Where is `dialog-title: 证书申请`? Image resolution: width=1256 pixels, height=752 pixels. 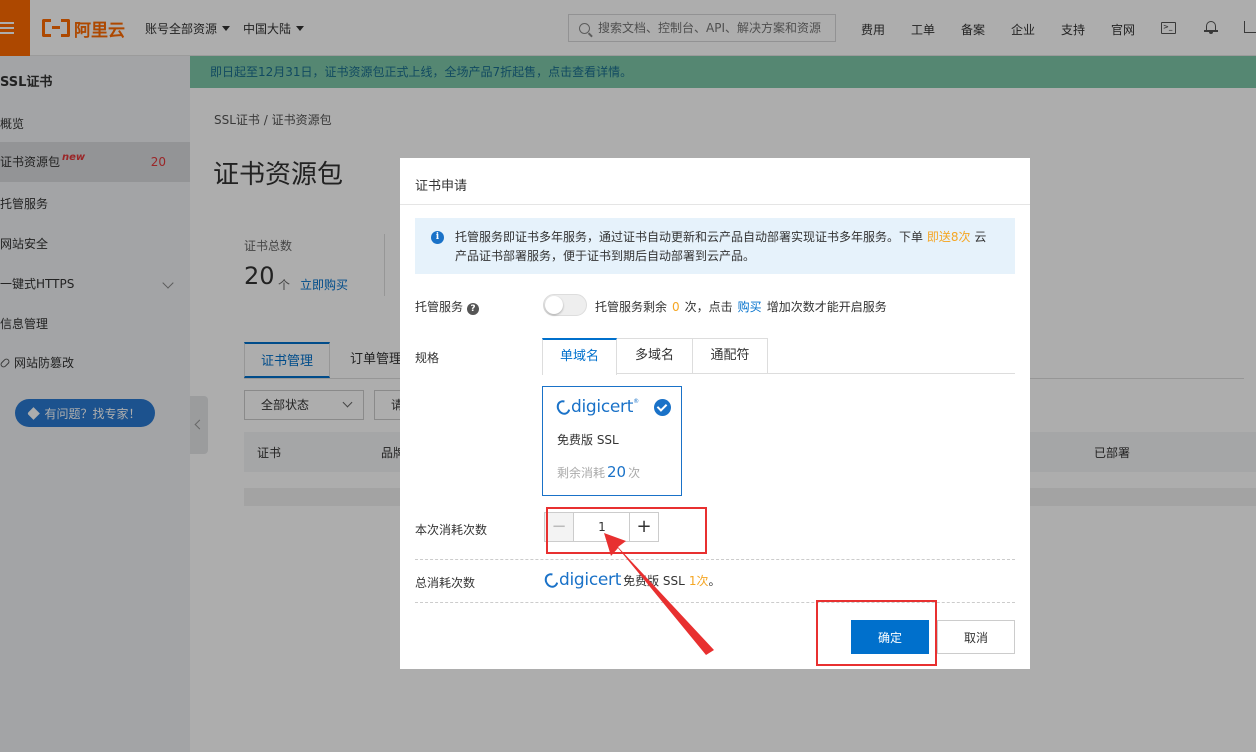 dialog-title: 证书申请 is located at coordinates (441, 186).